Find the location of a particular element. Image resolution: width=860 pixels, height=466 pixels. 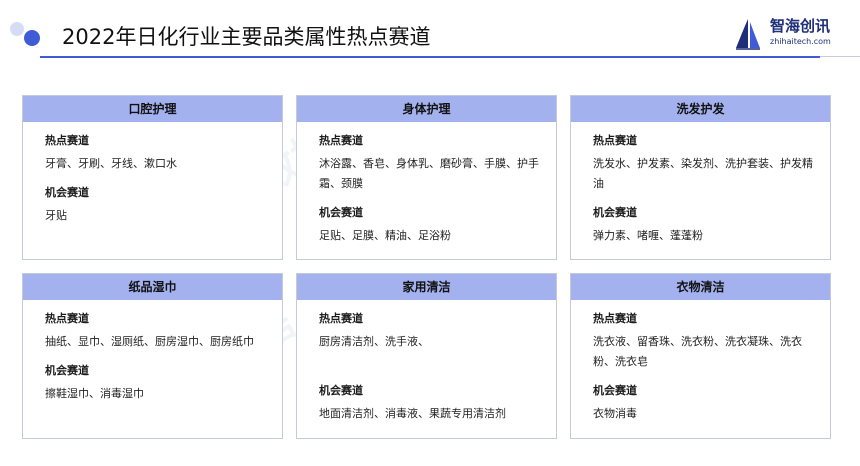

page-title: 2022年日化行业主要品类属性热点赛道 is located at coordinates (246, 37).